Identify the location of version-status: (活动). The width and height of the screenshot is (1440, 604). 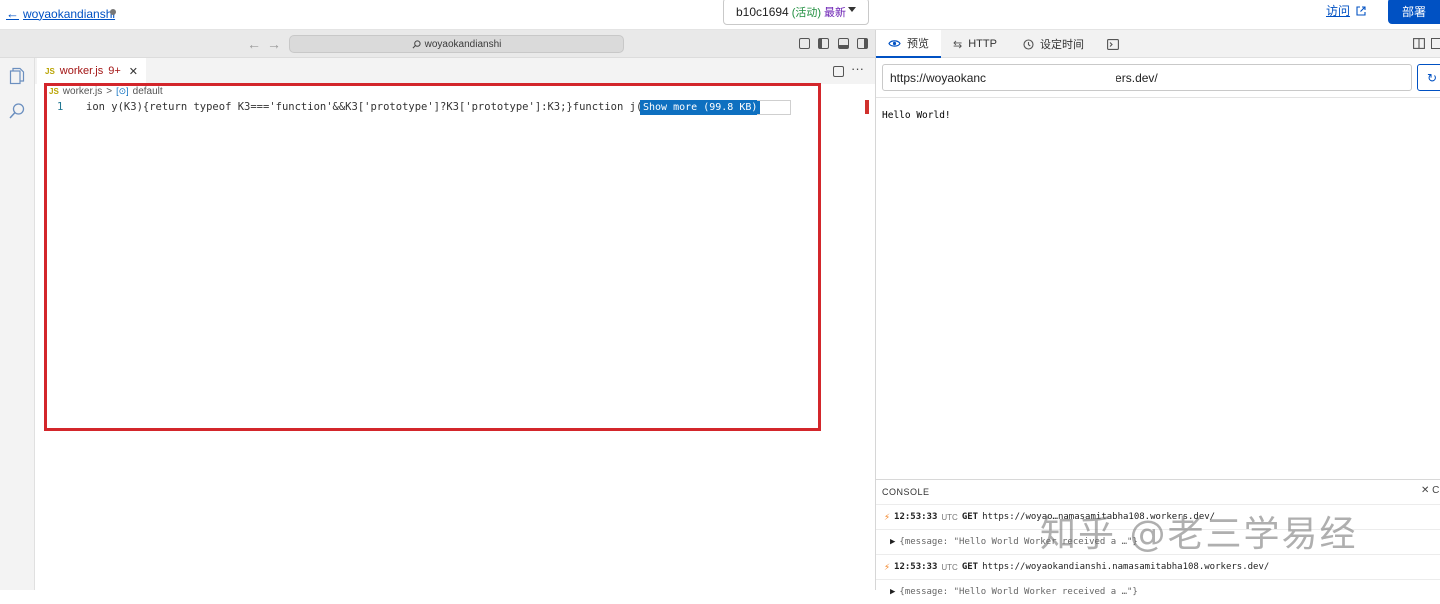
(806, 12).